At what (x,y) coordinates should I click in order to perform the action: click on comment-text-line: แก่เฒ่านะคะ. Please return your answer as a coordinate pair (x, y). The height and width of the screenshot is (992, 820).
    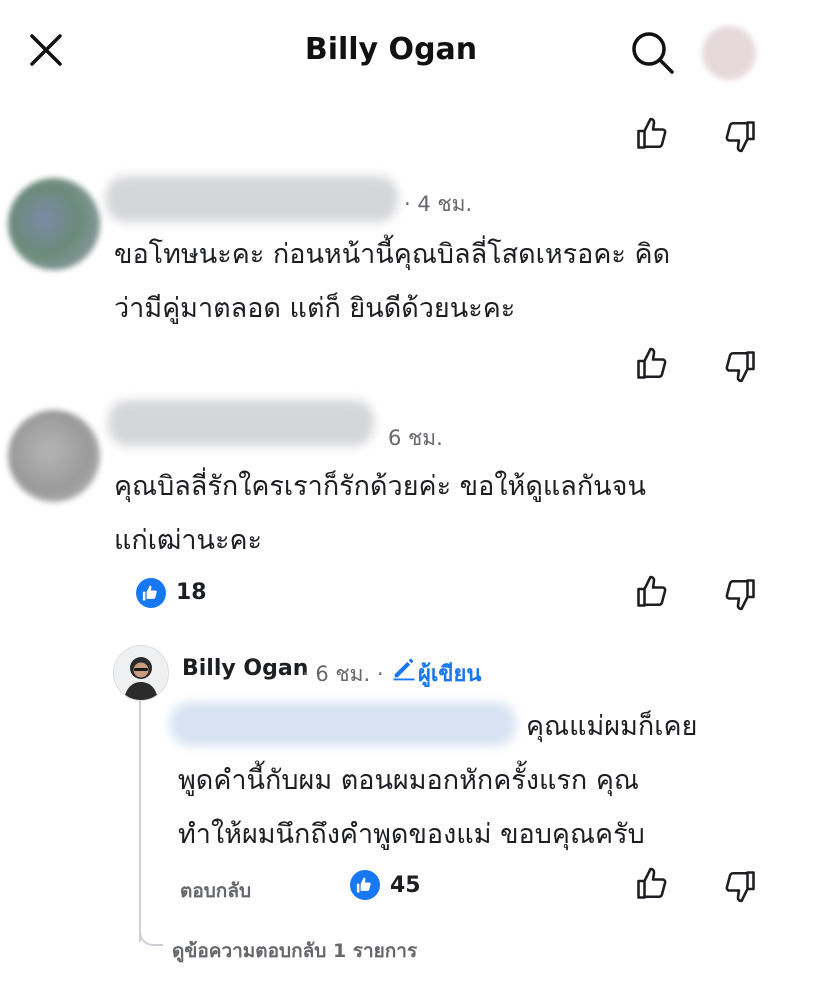
    Looking at the image, I should click on (188, 540).